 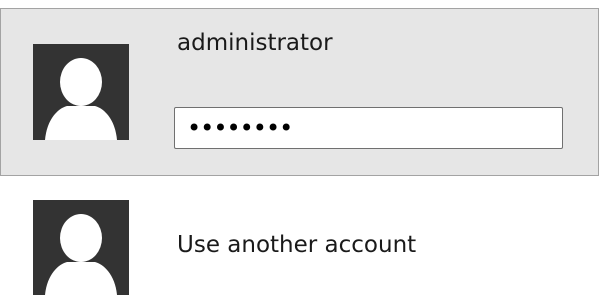 I want to click on password-value: ••••••••, so click(x=240, y=128).